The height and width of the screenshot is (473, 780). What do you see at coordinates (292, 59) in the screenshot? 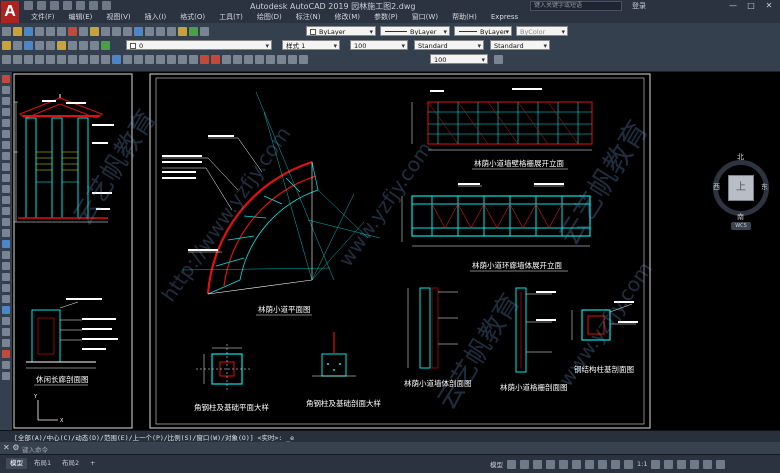
I see `dim-update-icon` at bounding box center [292, 59].